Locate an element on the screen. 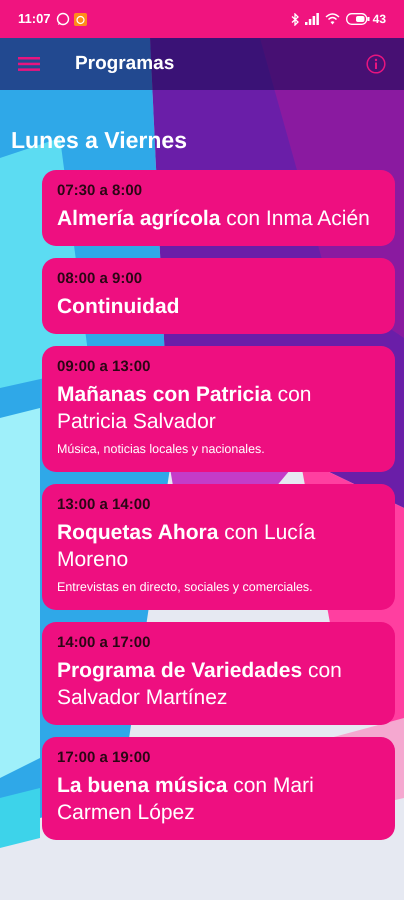 The height and width of the screenshot is (900, 404). signal-icon is located at coordinates (311, 19).